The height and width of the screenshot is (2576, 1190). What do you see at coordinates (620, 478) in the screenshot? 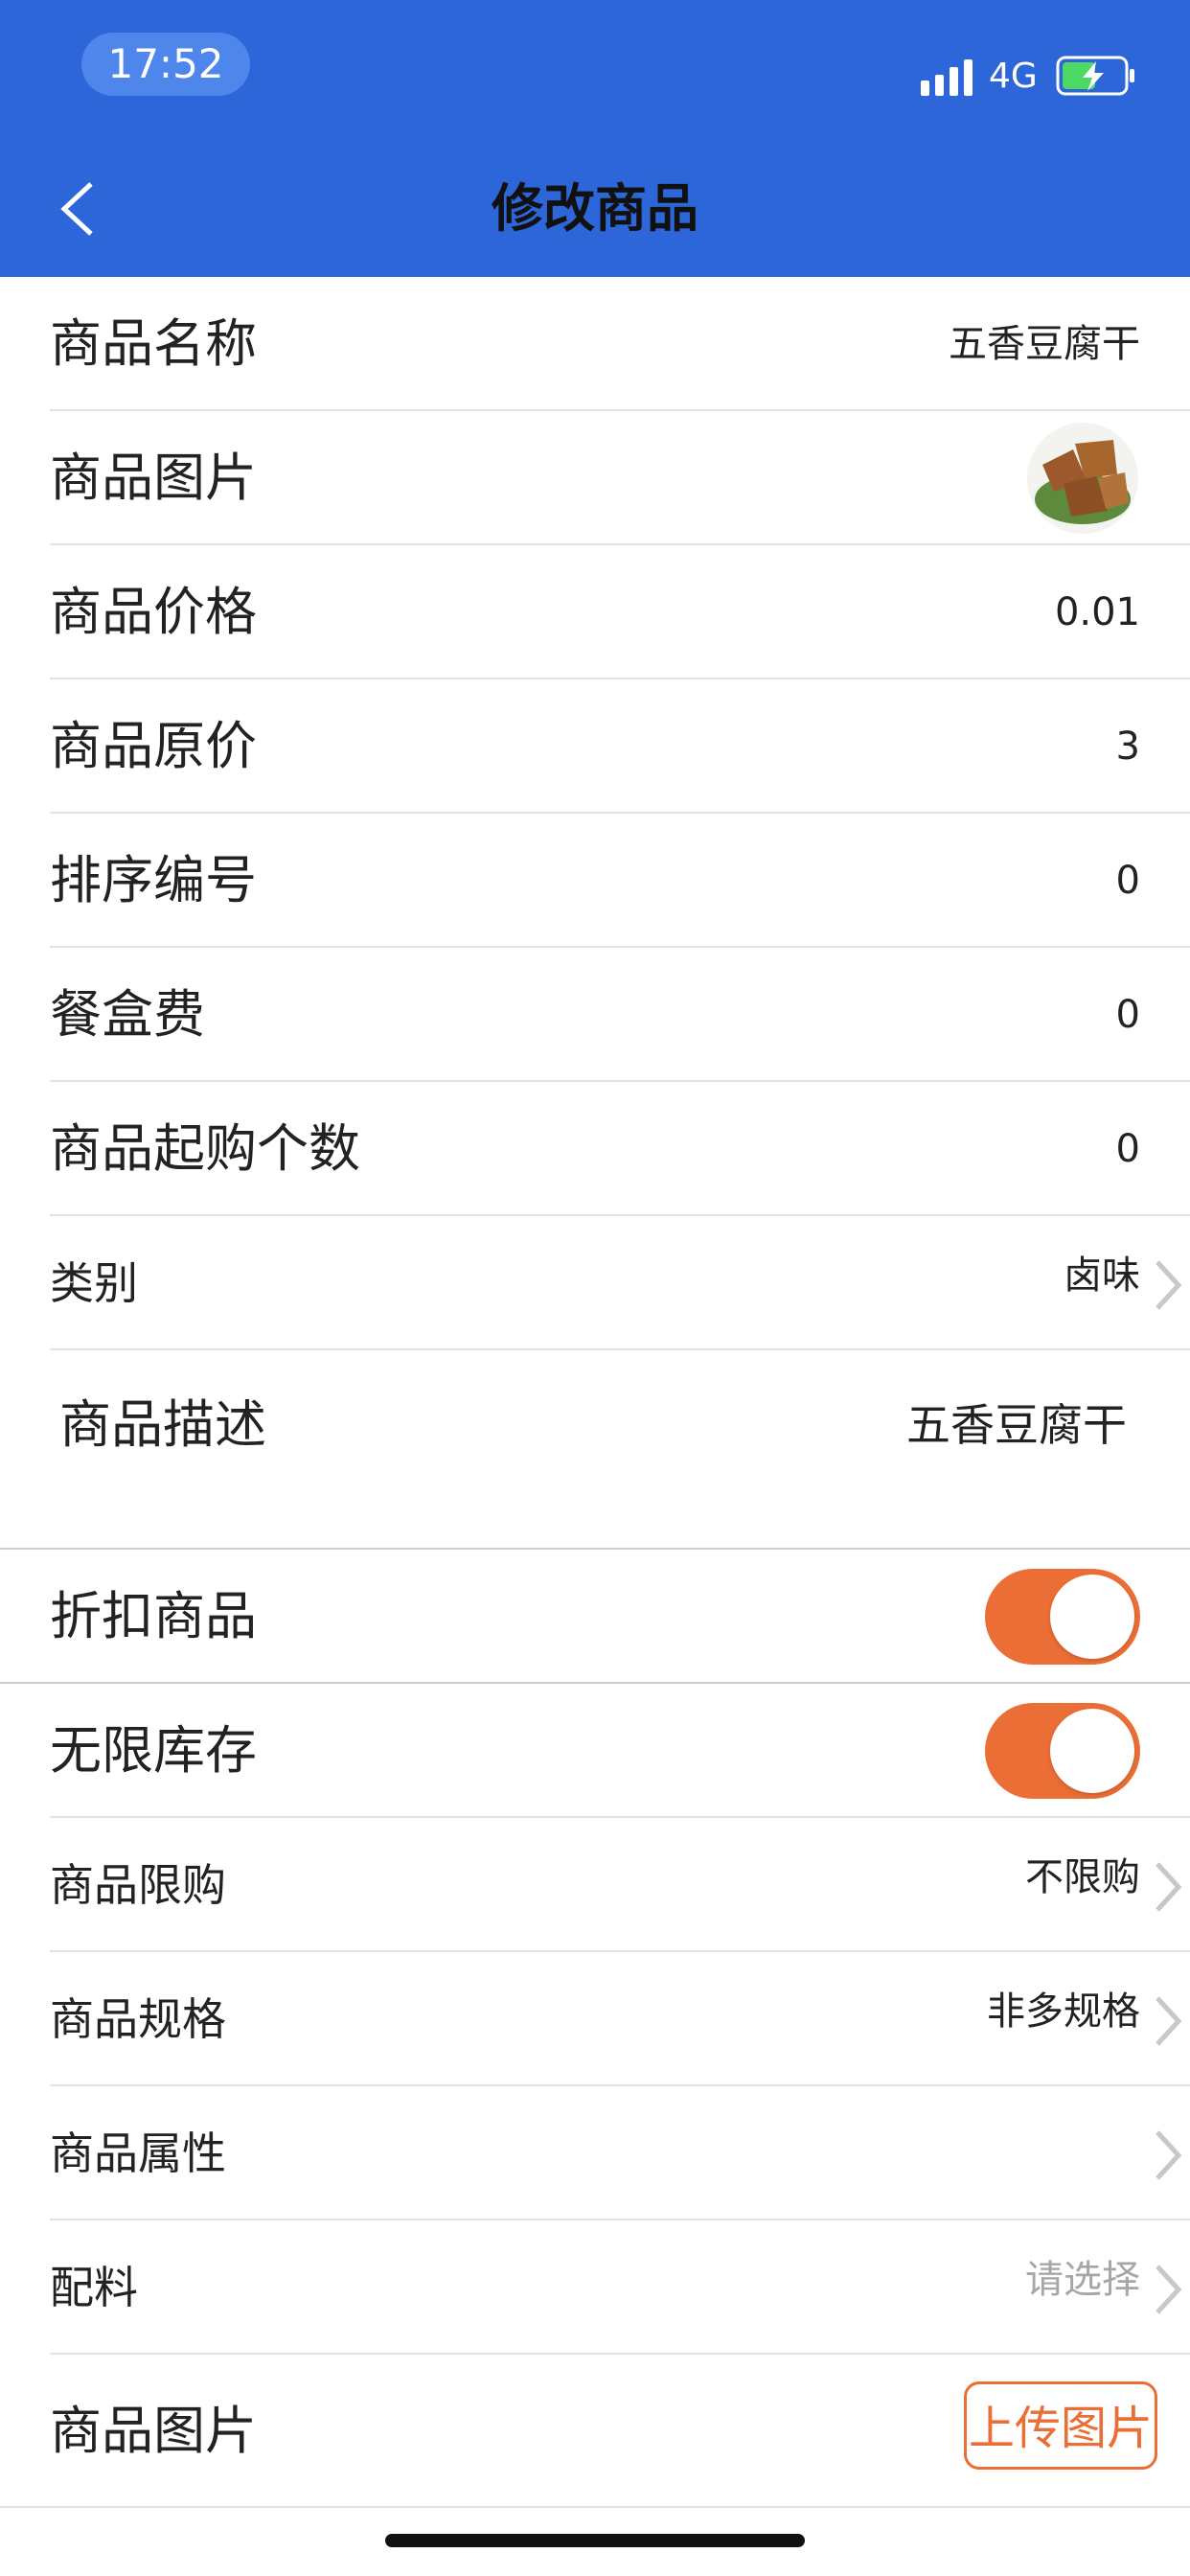
I see `row-product-image: 商品图片` at bounding box center [620, 478].